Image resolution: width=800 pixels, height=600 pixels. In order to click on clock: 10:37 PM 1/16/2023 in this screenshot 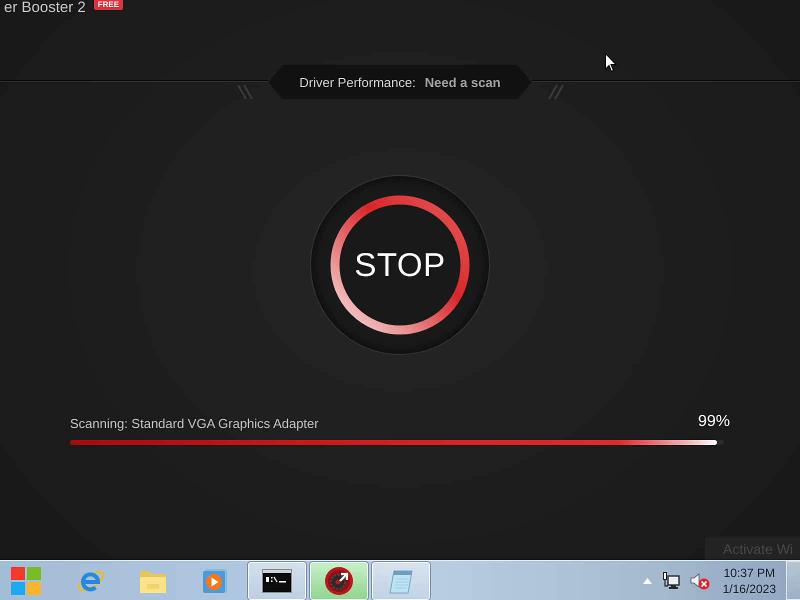, I will do `click(749, 580)`.